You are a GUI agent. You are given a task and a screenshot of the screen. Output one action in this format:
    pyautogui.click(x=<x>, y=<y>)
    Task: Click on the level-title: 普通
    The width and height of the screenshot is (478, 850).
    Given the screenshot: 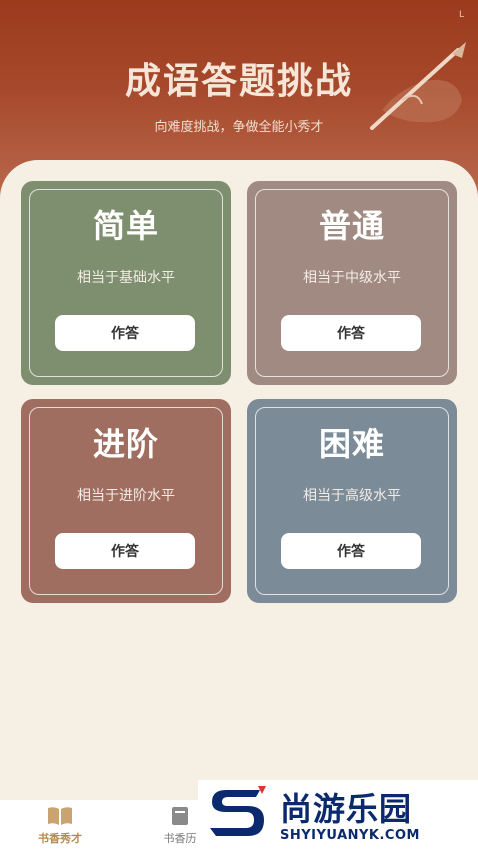 What is the action you would take?
    pyautogui.click(x=351, y=226)
    